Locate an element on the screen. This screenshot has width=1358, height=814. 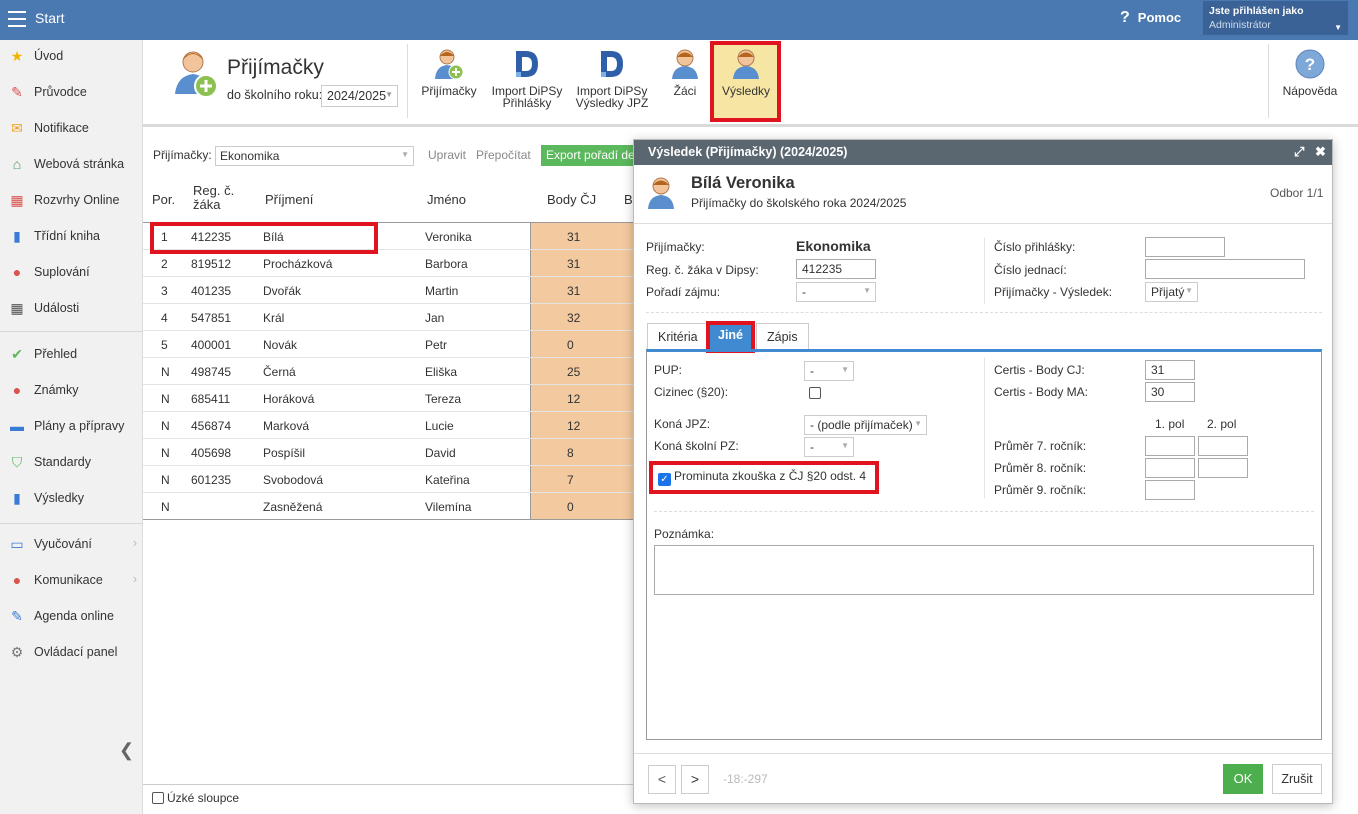
tab-kriteria: Kritéria is located at coordinates (678, 336).